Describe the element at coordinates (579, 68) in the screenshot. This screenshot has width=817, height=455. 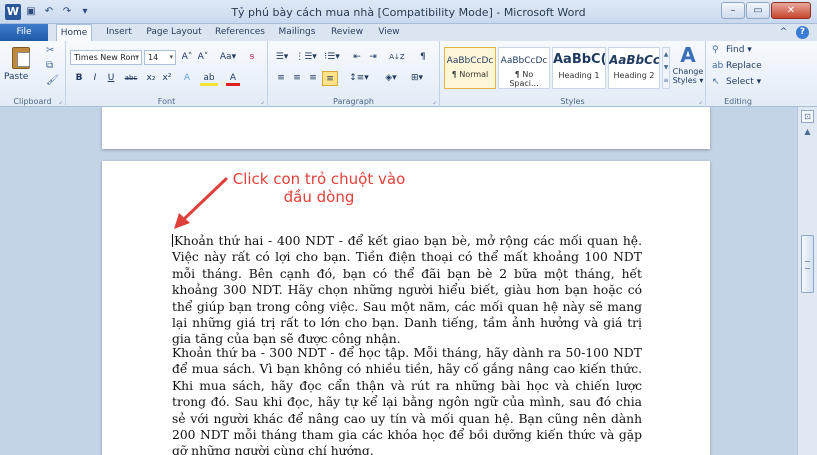
I see `style-heading-1: AaBbC( Heading 1` at that location.